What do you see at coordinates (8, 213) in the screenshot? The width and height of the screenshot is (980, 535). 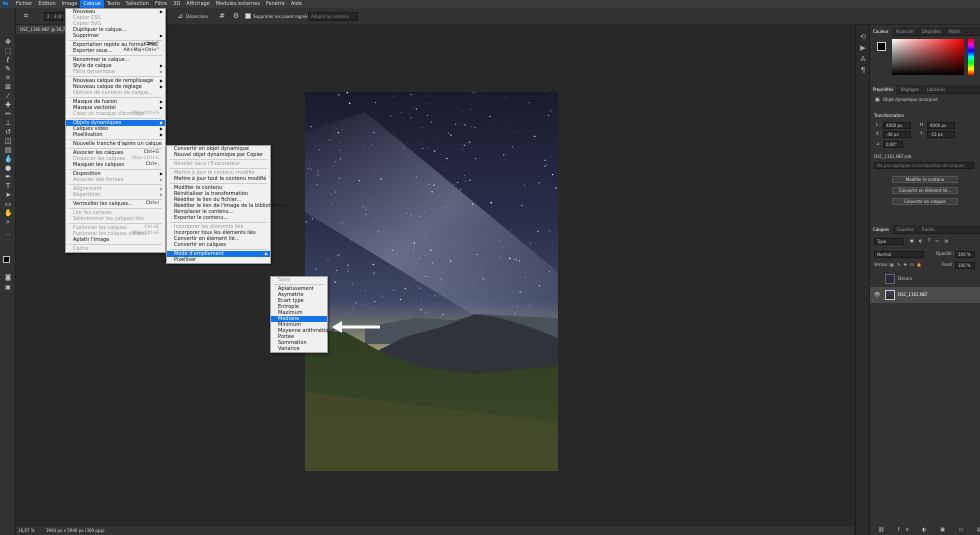 I see `hand-tool-icon: ✋` at bounding box center [8, 213].